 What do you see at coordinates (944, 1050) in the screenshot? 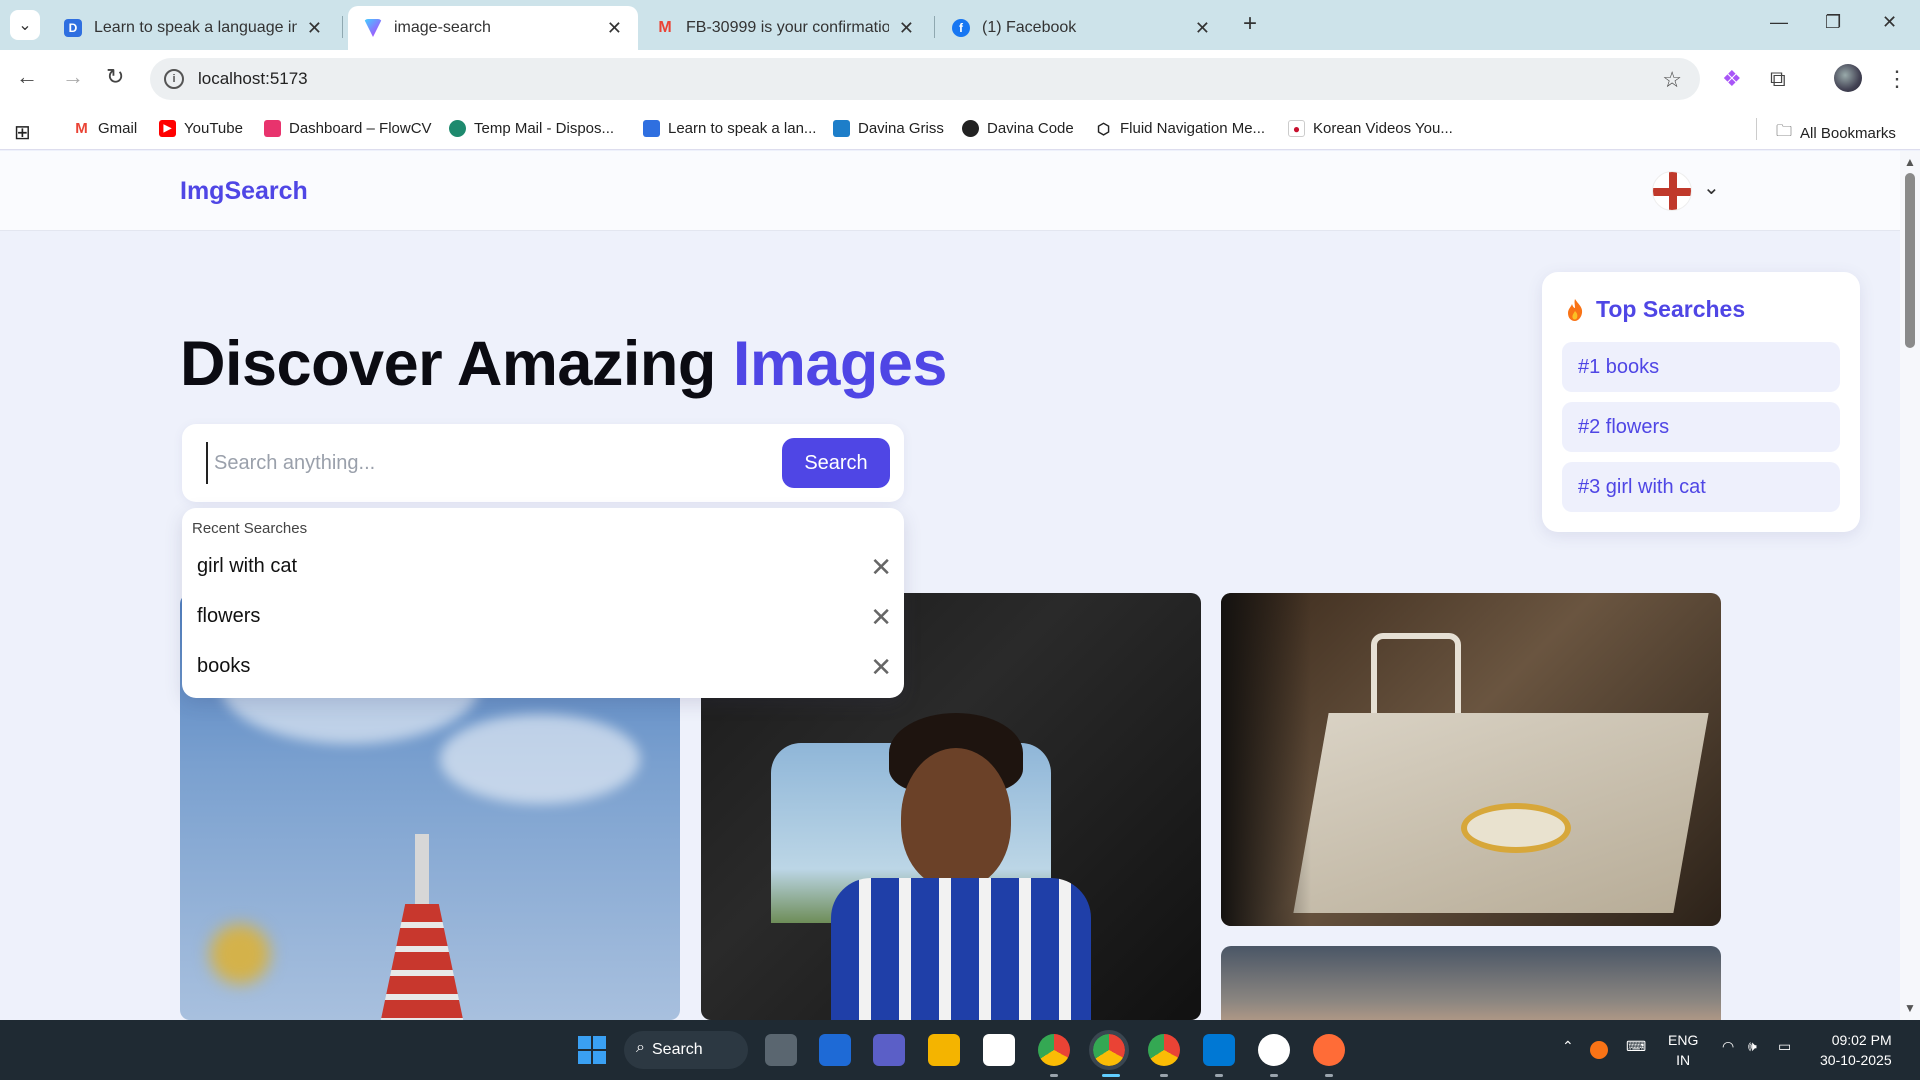
I see `file-explorer-icon` at bounding box center [944, 1050].